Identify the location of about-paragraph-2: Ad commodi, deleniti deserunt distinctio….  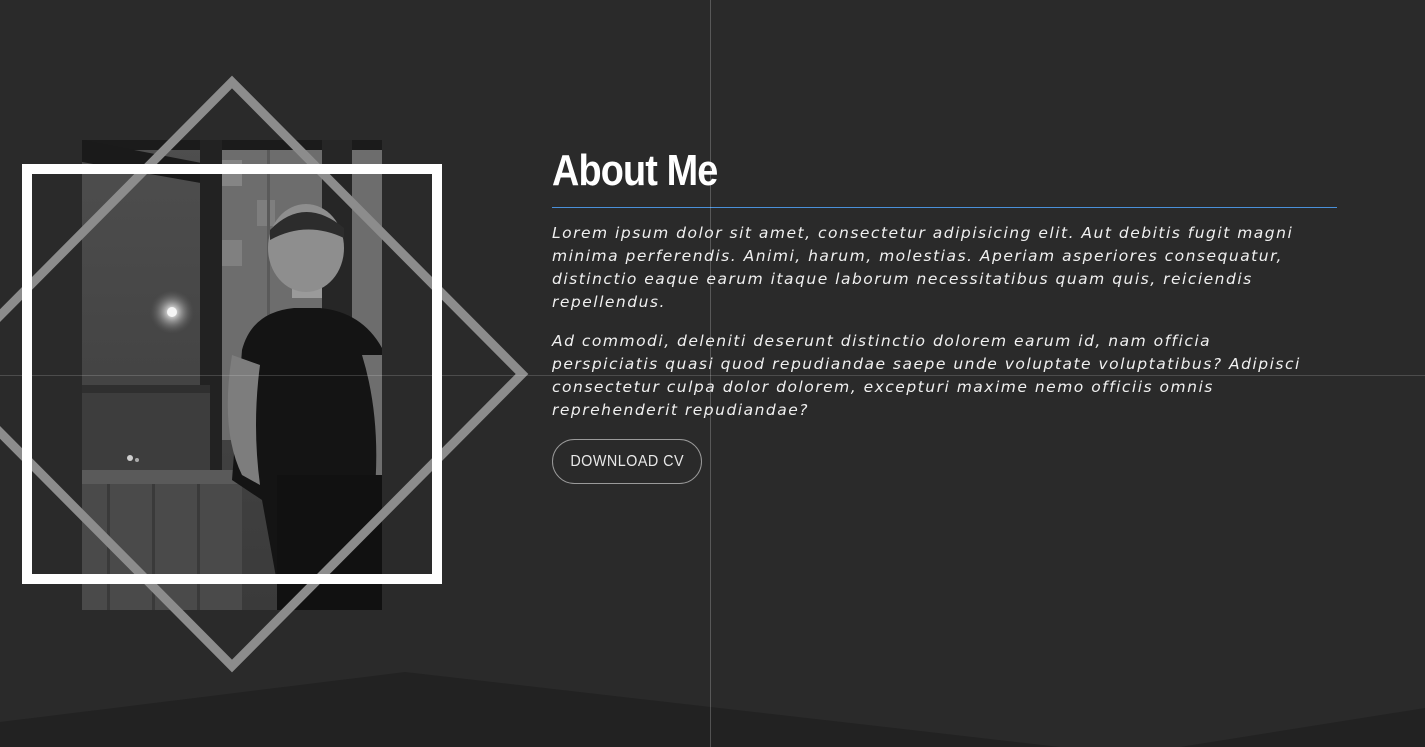
(926, 375).